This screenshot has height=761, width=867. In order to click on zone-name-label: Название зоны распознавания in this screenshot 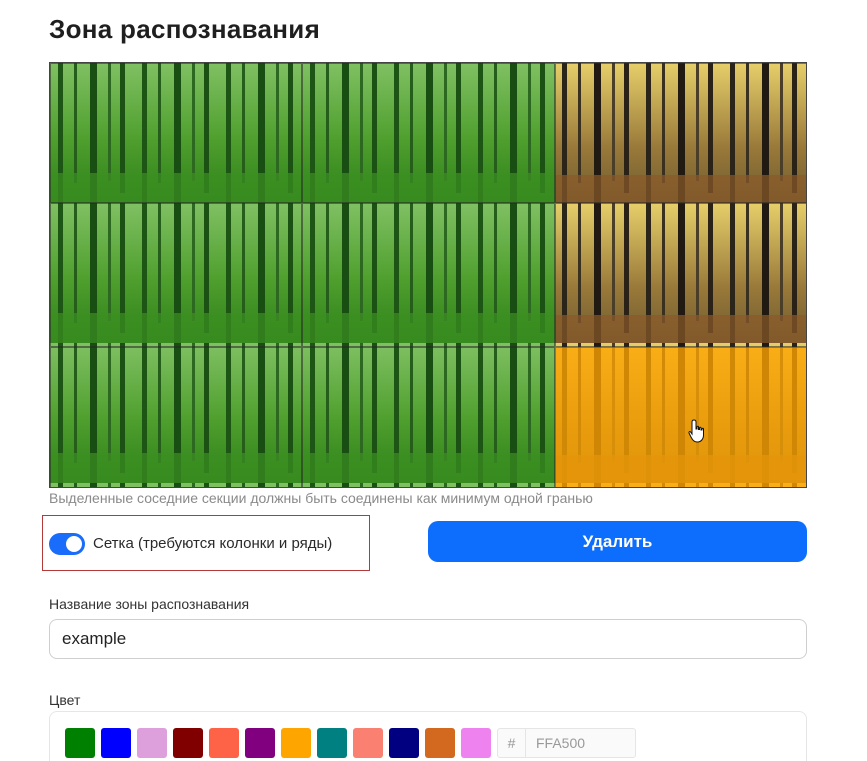, I will do `click(149, 604)`.